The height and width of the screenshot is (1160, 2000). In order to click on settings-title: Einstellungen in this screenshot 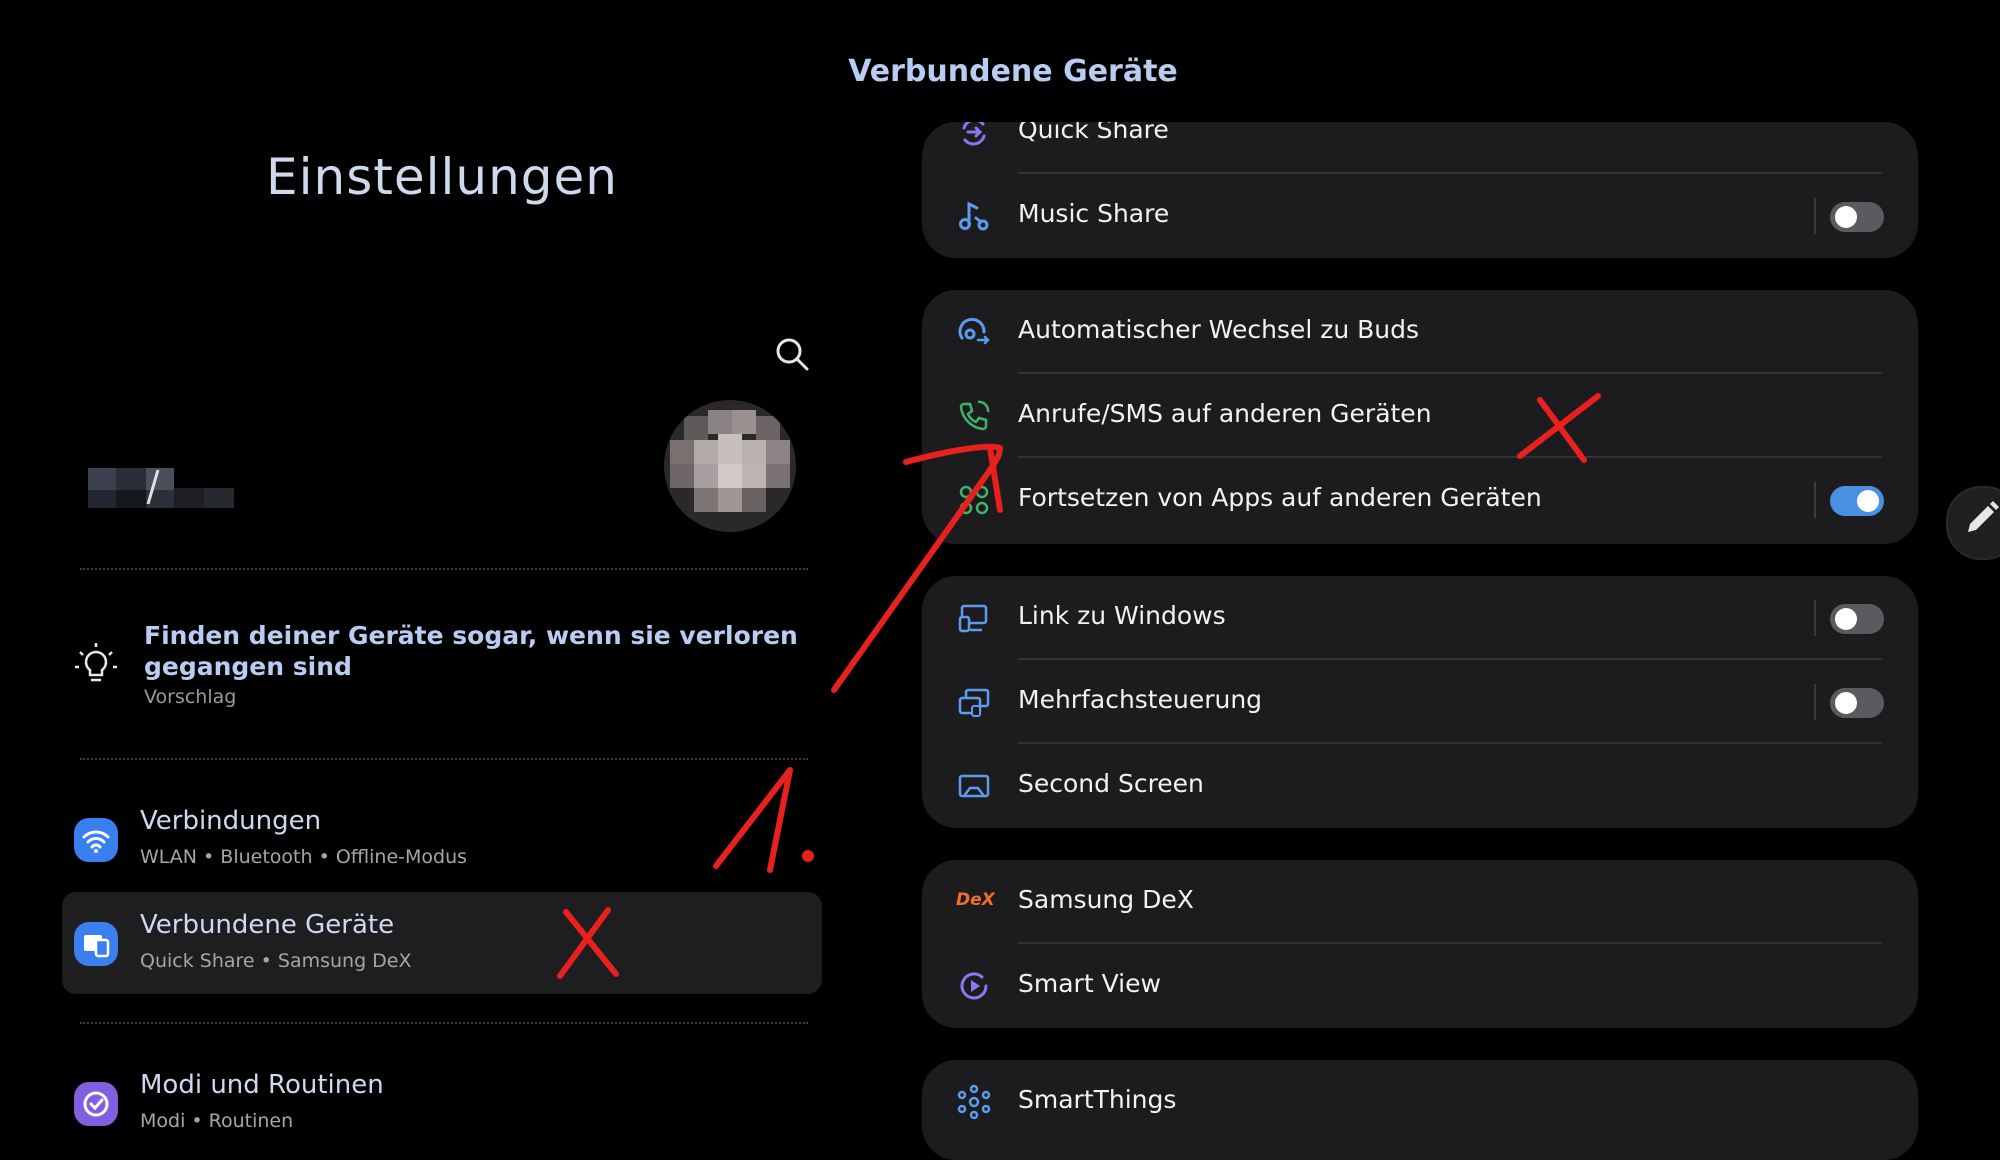, I will do `click(442, 177)`.